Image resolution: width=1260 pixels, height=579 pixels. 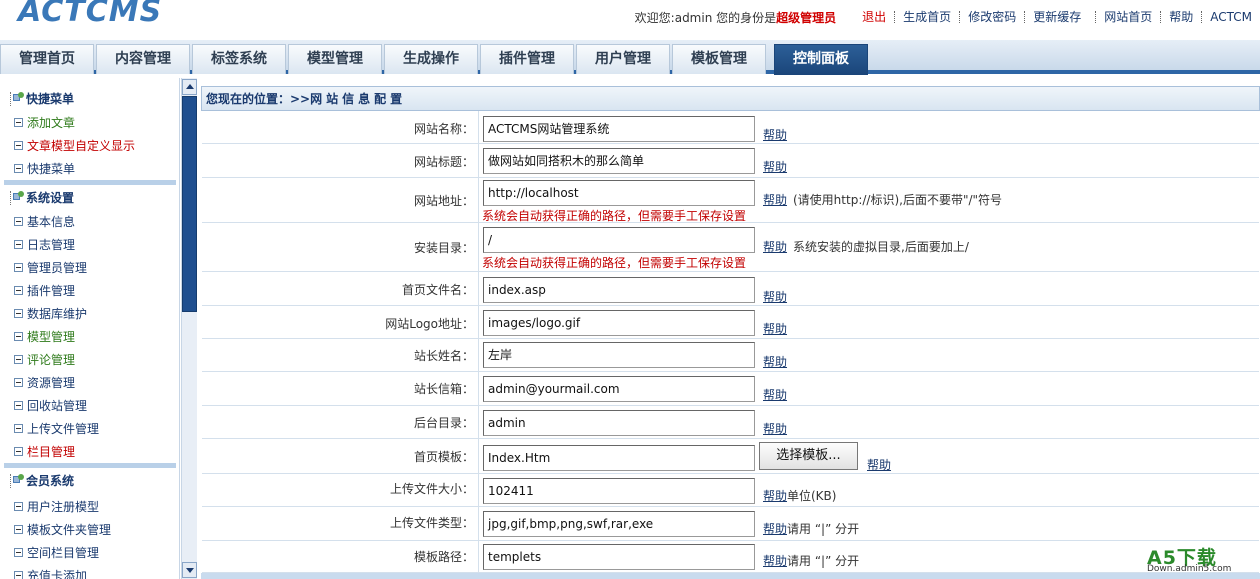 What do you see at coordinates (44, 336) in the screenshot?
I see `sidebar-item-models: 模型管理` at bounding box center [44, 336].